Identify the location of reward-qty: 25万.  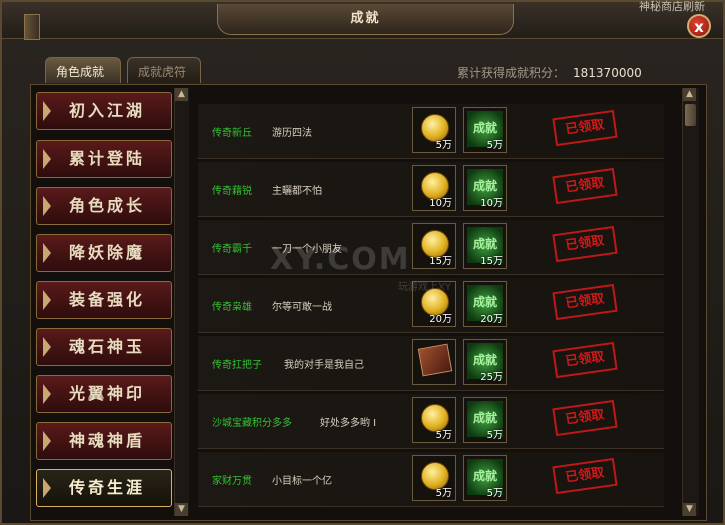
(491, 377).